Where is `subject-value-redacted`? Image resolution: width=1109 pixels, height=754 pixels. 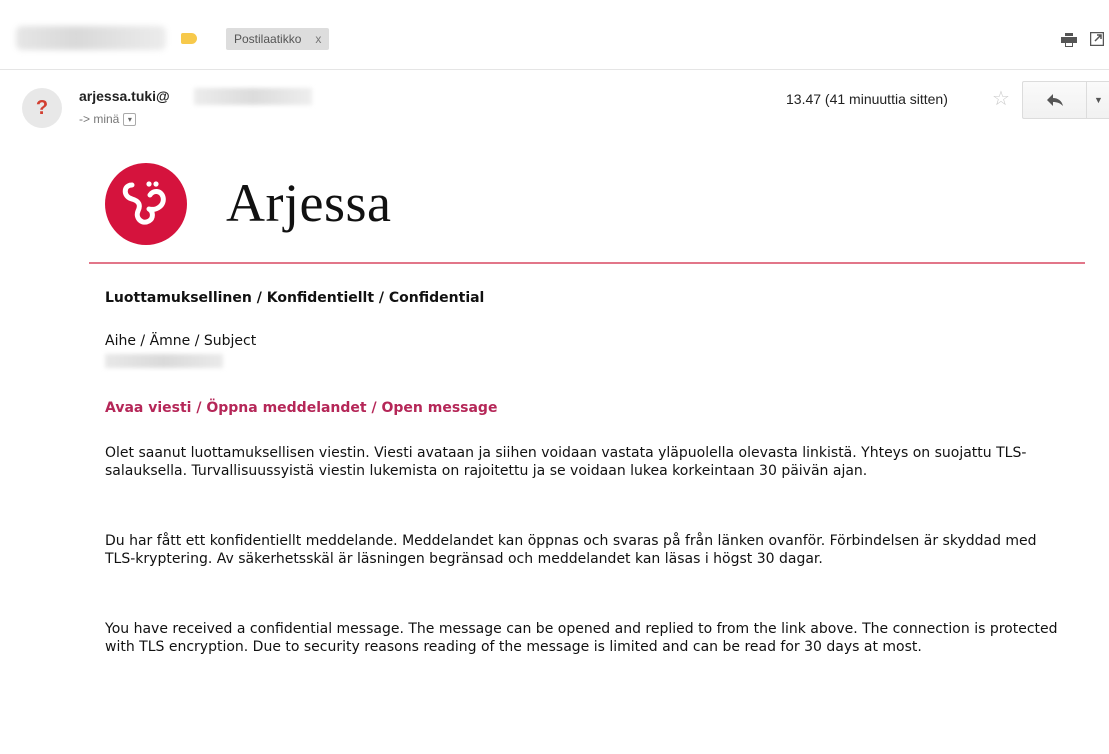
subject-value-redacted is located at coordinates (164, 361).